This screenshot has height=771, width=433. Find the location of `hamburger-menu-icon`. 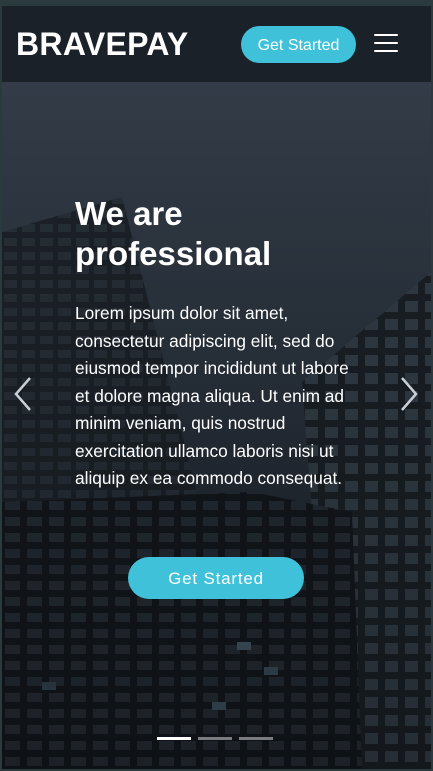

hamburger-menu-icon is located at coordinates (387, 43).